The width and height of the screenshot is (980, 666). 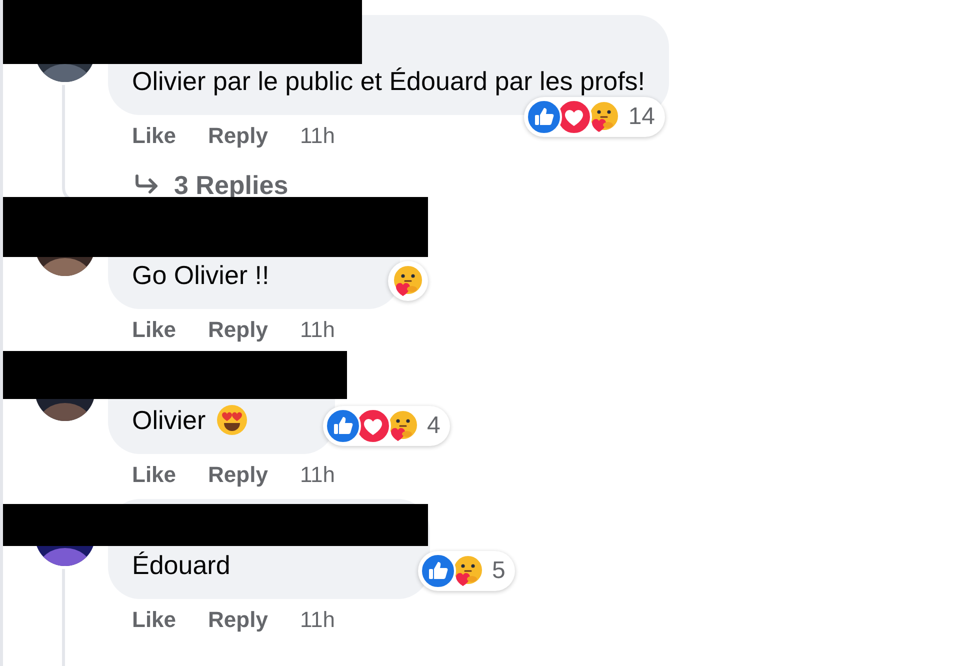 What do you see at coordinates (181, 565) in the screenshot?
I see `comment-text: Édouard` at bounding box center [181, 565].